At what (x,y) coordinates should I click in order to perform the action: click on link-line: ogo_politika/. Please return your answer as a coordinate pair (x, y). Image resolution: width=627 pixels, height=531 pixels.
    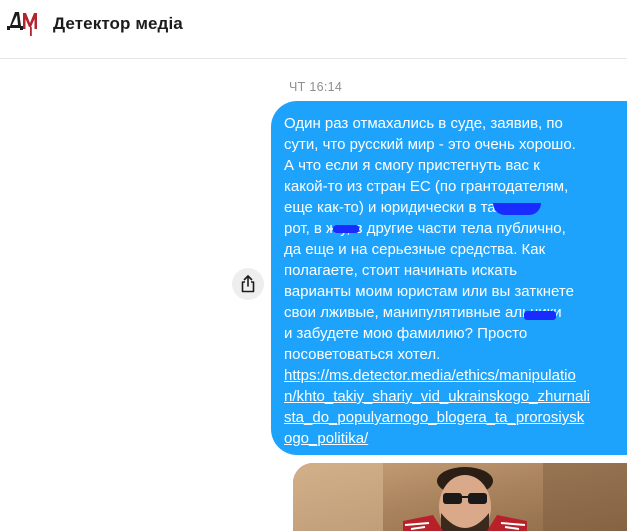
    Looking at the image, I should click on (455, 438).